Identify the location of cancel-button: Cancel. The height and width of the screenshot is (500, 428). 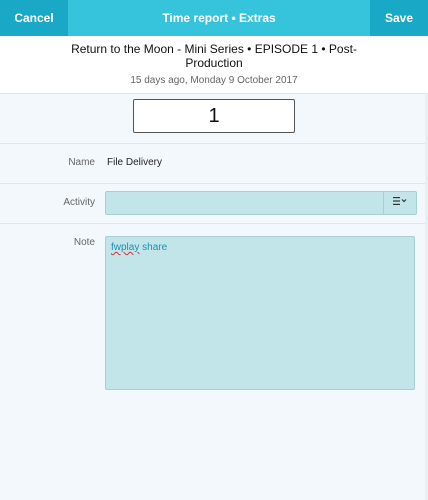
(34, 18).